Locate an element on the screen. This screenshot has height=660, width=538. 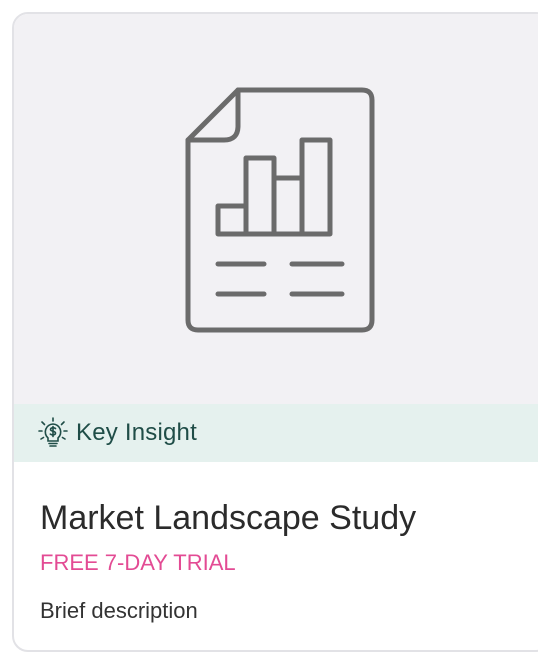
lightbulb-dollar-icon is located at coordinates (53, 432).